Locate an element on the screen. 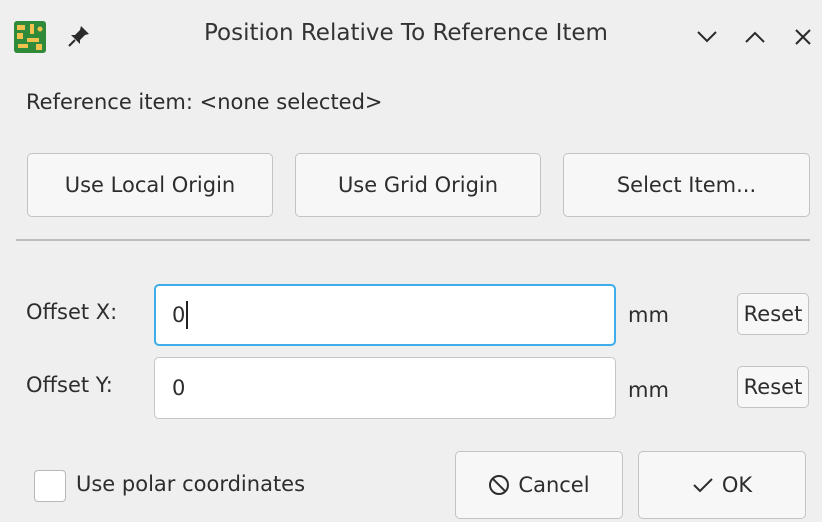 The width and height of the screenshot is (822, 522). separator is located at coordinates (413, 240).